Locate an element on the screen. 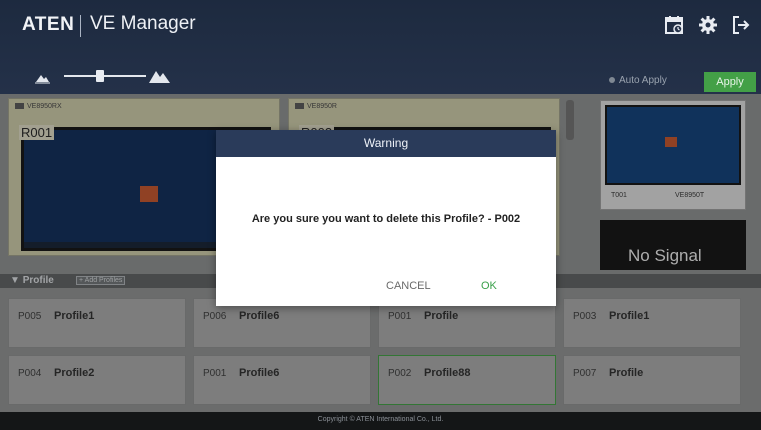 This screenshot has height=430, width=761. cancel-button: CANCEL is located at coordinates (408, 286).